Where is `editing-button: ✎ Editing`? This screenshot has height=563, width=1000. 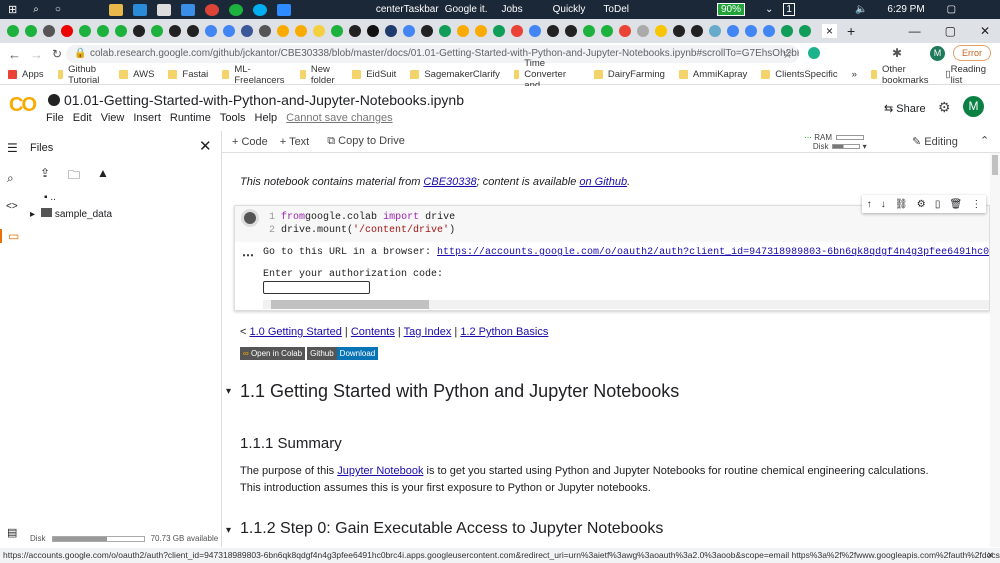 editing-button: ✎ Editing is located at coordinates (935, 141).